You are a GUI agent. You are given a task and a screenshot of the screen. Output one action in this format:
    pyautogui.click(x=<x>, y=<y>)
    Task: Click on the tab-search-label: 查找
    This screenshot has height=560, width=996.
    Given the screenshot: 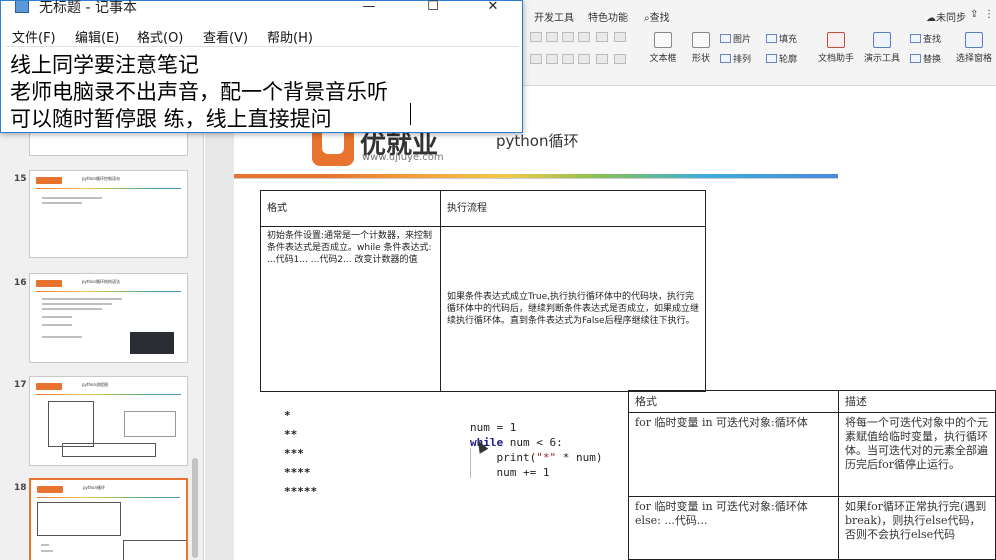 What is the action you would take?
    pyautogui.click(x=659, y=18)
    